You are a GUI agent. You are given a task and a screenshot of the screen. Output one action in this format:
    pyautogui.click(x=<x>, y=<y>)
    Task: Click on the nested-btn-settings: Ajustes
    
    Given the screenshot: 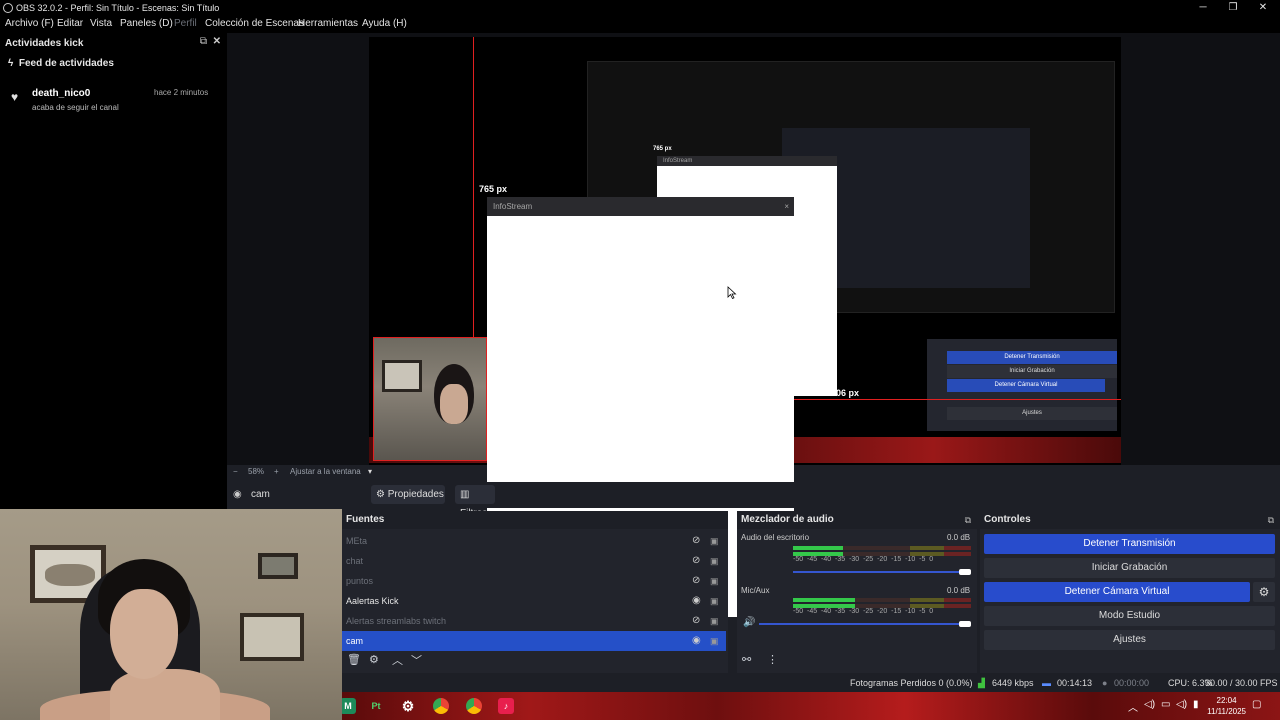 What is the action you would take?
    pyautogui.click(x=1032, y=413)
    